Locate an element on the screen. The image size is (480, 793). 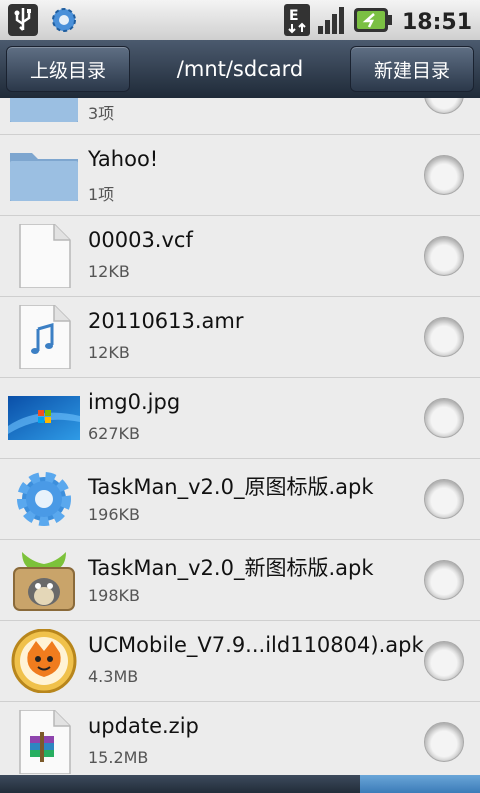
file-name: img0.jpg is located at coordinates (134, 402).